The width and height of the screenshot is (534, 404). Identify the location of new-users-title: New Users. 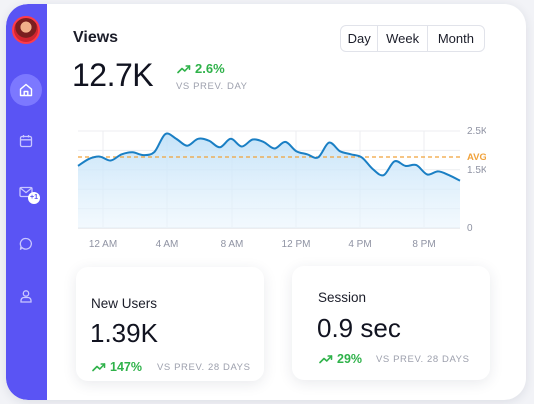
(124, 303).